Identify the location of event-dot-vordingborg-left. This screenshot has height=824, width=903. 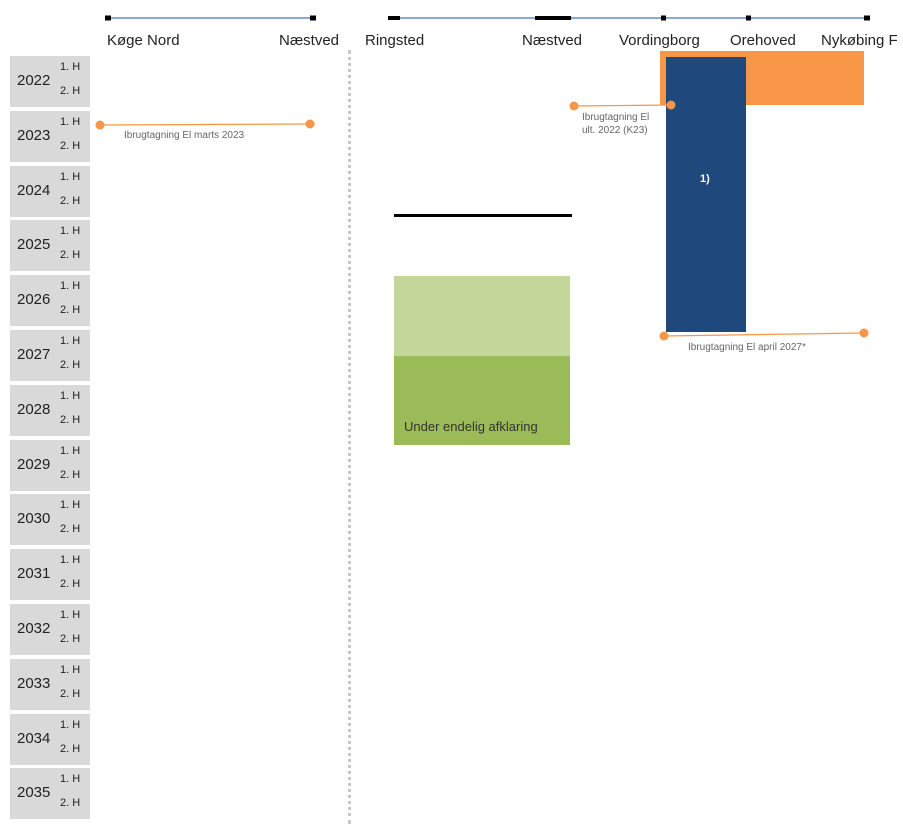
(574, 106).